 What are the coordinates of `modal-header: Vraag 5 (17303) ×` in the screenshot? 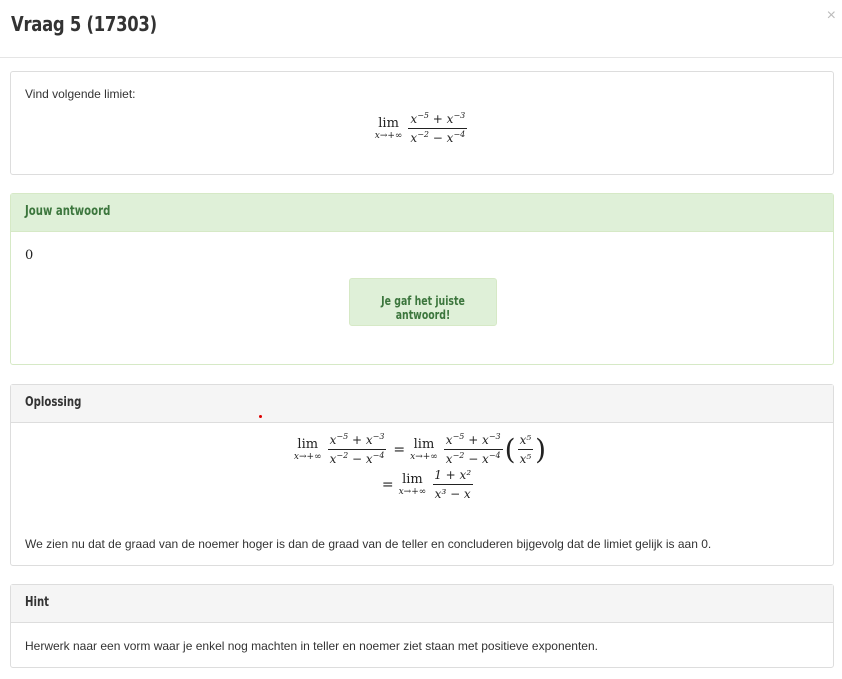 It's located at (421, 29).